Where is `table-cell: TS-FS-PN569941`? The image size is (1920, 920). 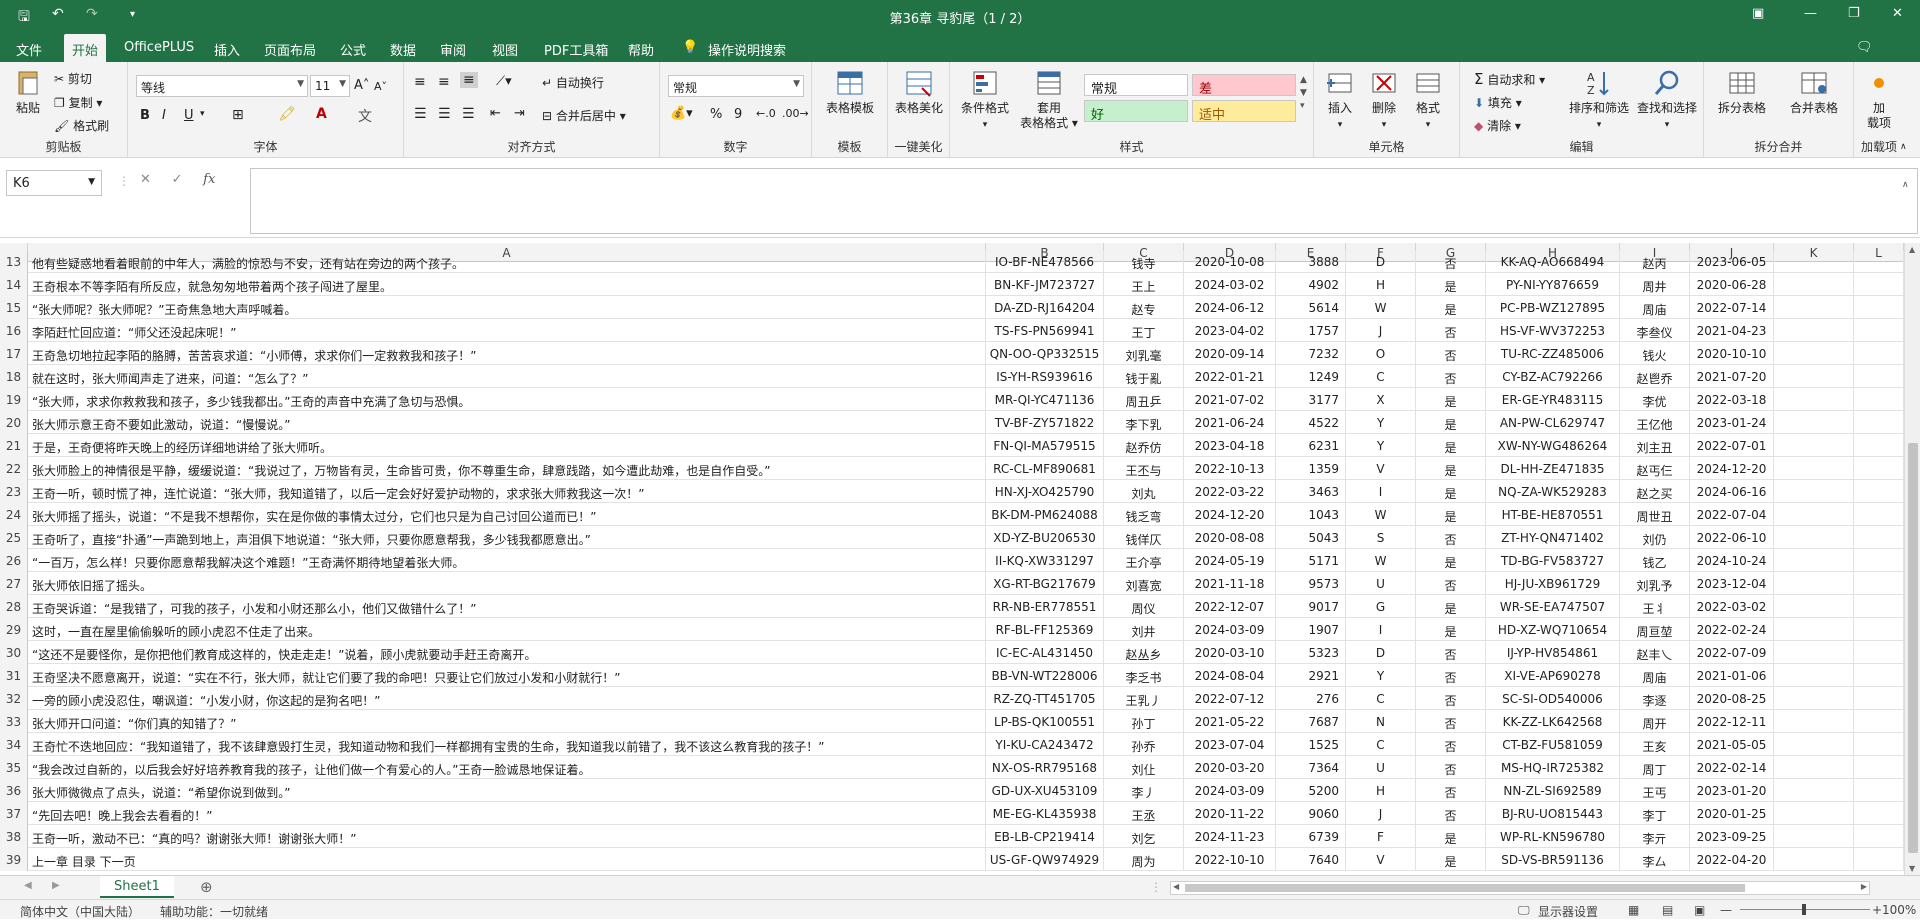 table-cell: TS-FS-PN569941 is located at coordinates (1045, 330).